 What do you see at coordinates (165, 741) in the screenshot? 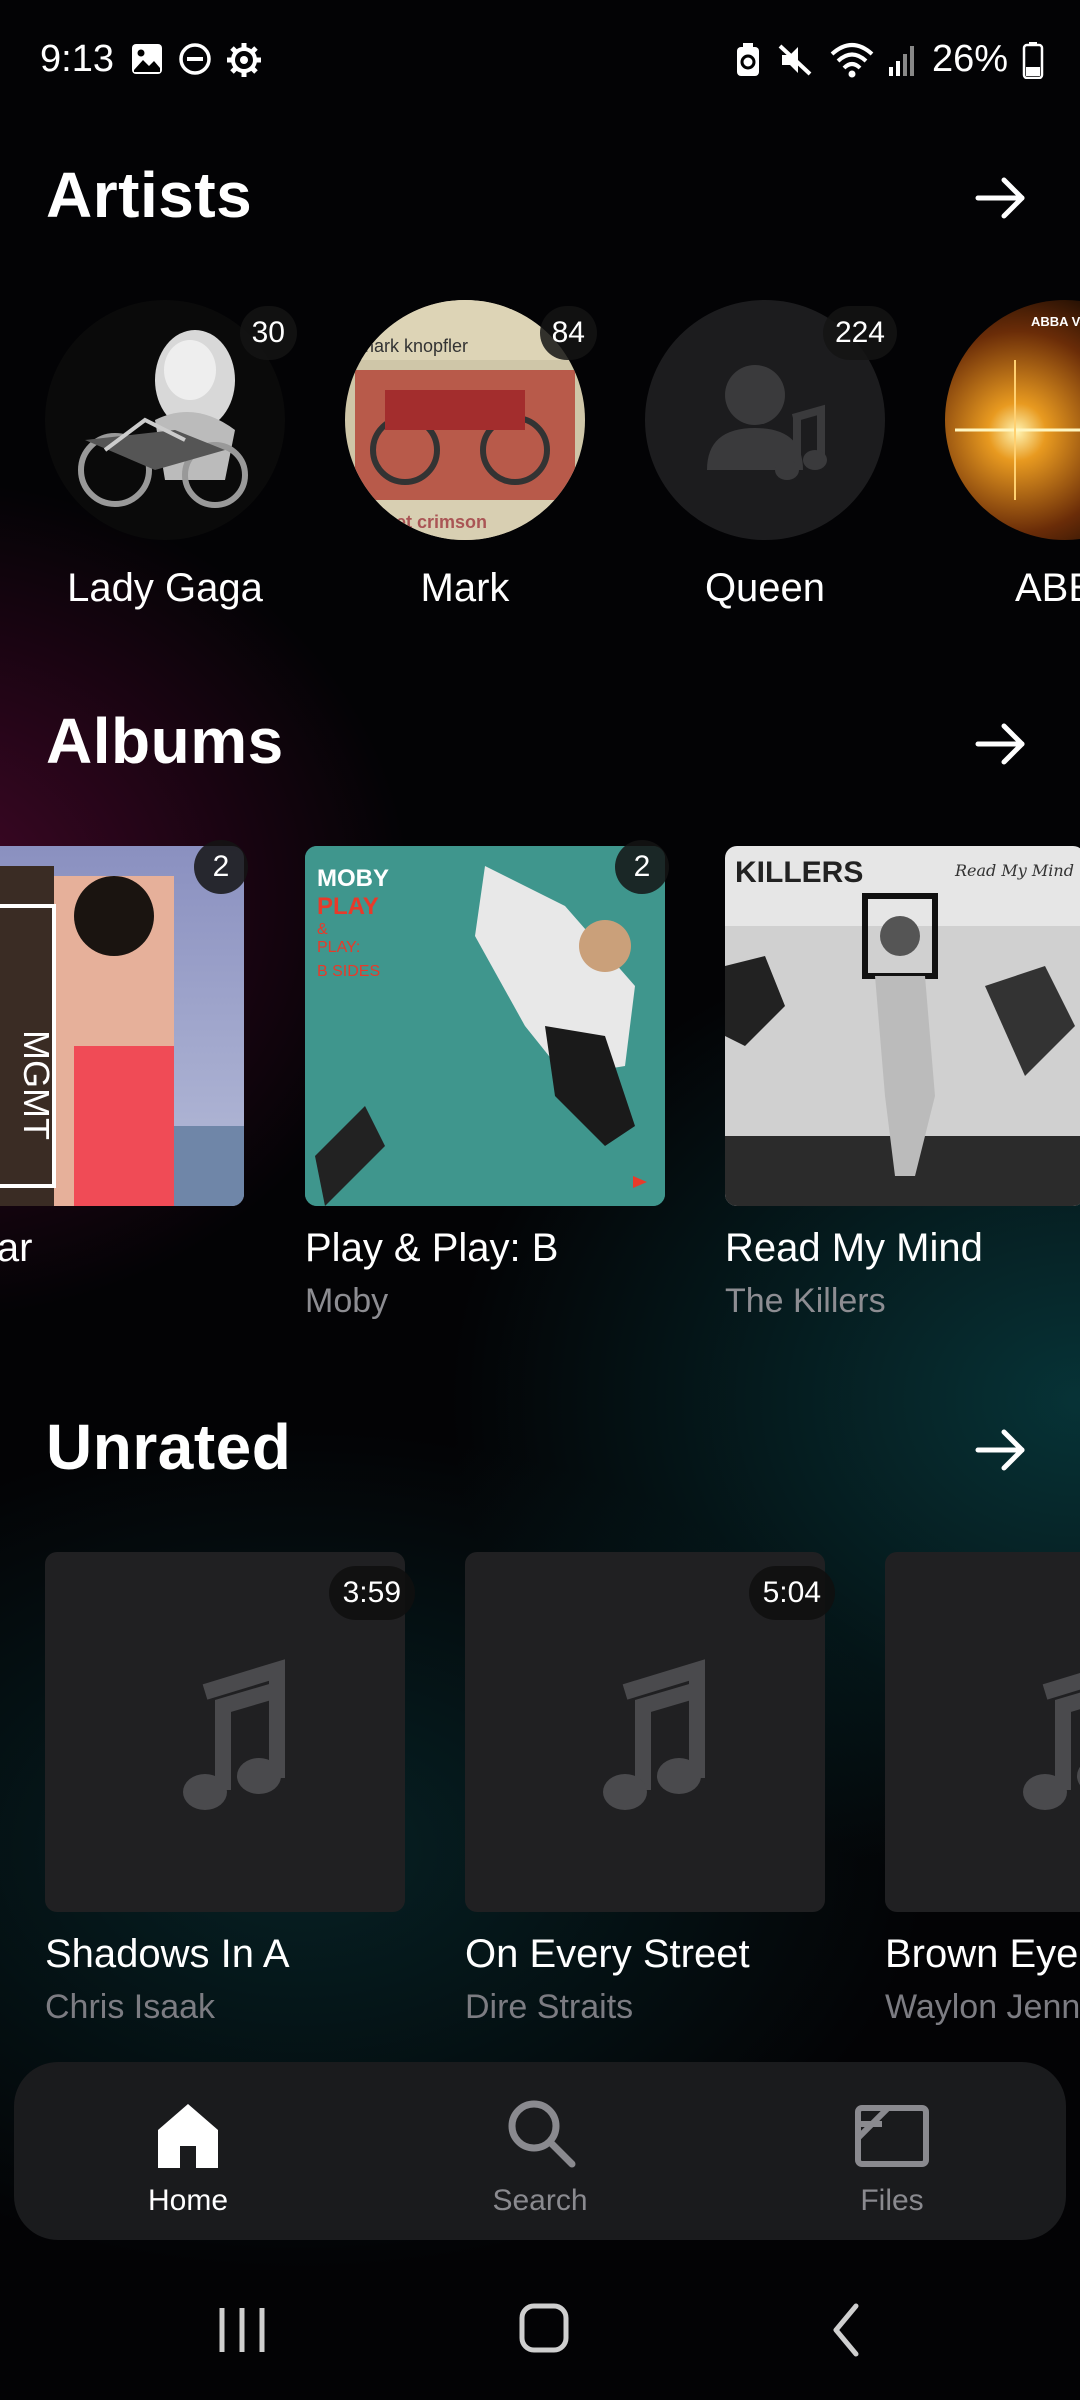
I see `albums-title: Albums` at bounding box center [165, 741].